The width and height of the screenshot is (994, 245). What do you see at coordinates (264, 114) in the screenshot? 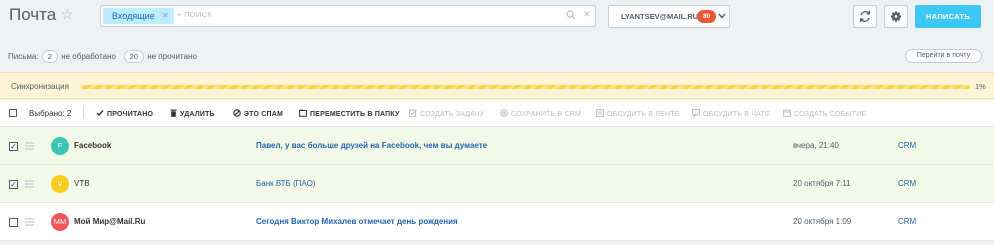
I see `spam-label: ЭТО СПАМ` at bounding box center [264, 114].